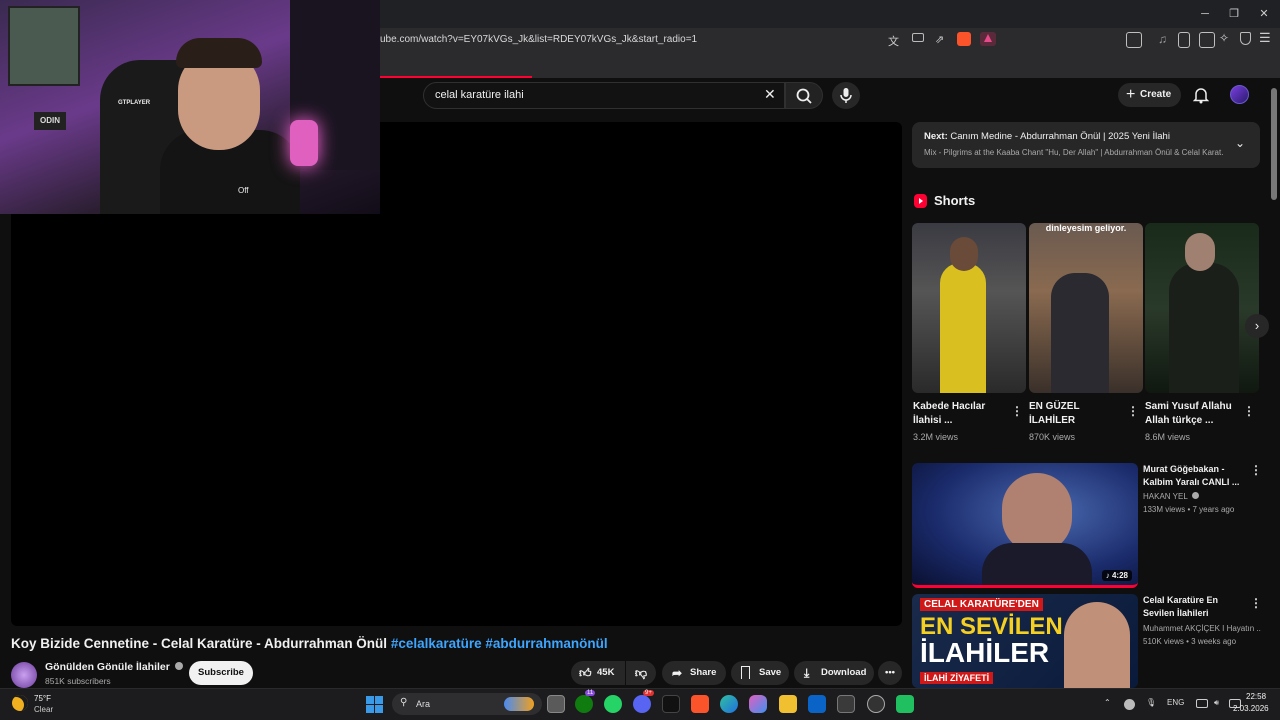 The height and width of the screenshot is (720, 1280). Describe the element at coordinates (585, 701) in the screenshot. I see `xbox-icon: 11` at that location.